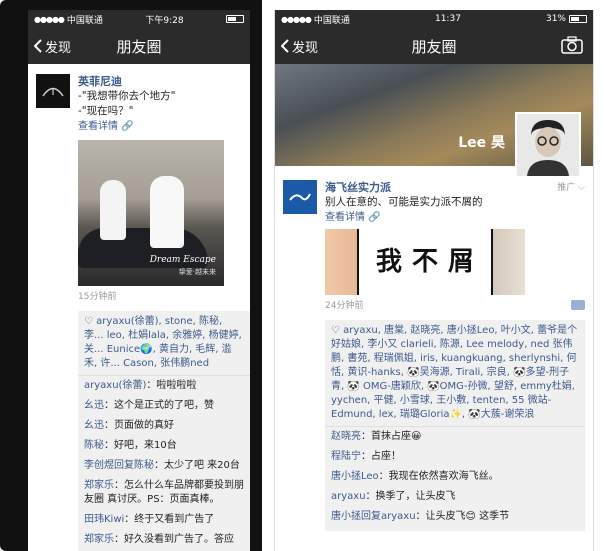 This screenshot has width=604, height=551. What do you see at coordinates (388, 261) in the screenshot?
I see `comic-char-1: 我` at bounding box center [388, 261].